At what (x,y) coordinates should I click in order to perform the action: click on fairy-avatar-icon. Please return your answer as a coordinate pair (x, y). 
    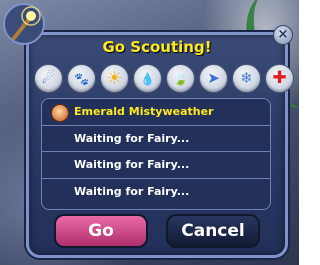
    Looking at the image, I should click on (60, 113).